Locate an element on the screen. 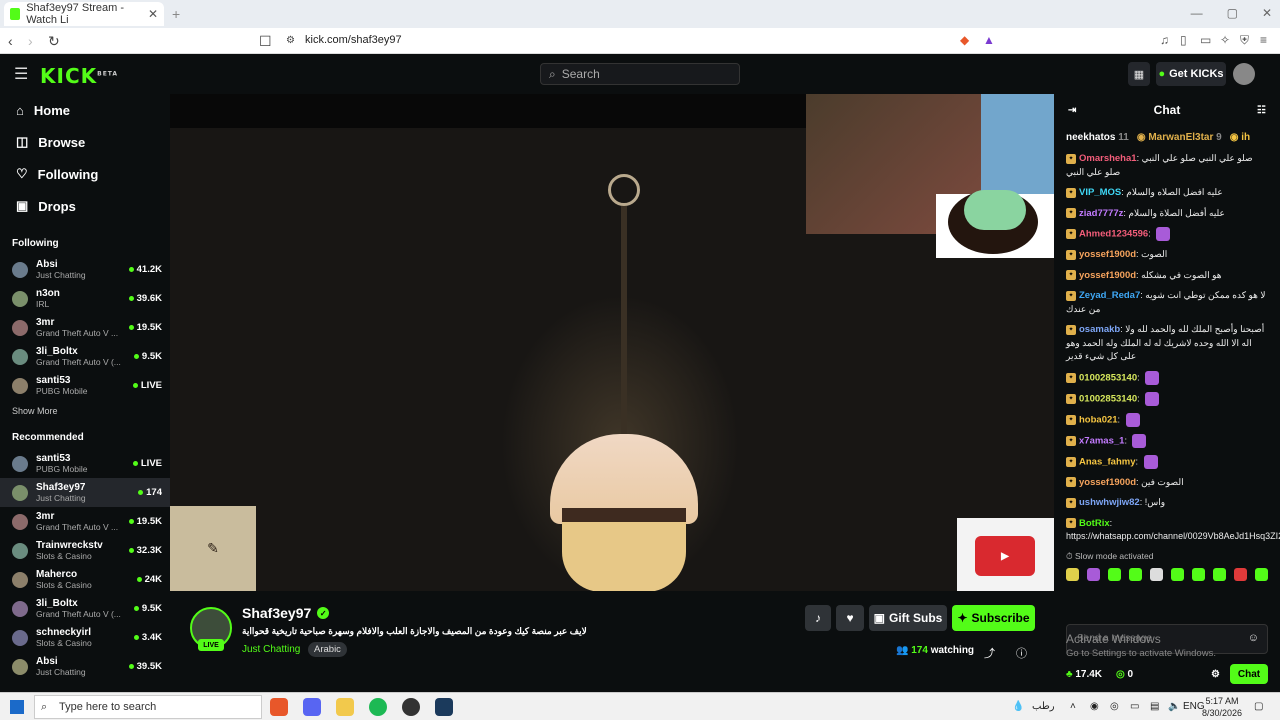 Image resolution: width=1280 pixels, height=720 pixels. sidebar-channel: Absi Just Chatting 41.2K is located at coordinates (85, 269).